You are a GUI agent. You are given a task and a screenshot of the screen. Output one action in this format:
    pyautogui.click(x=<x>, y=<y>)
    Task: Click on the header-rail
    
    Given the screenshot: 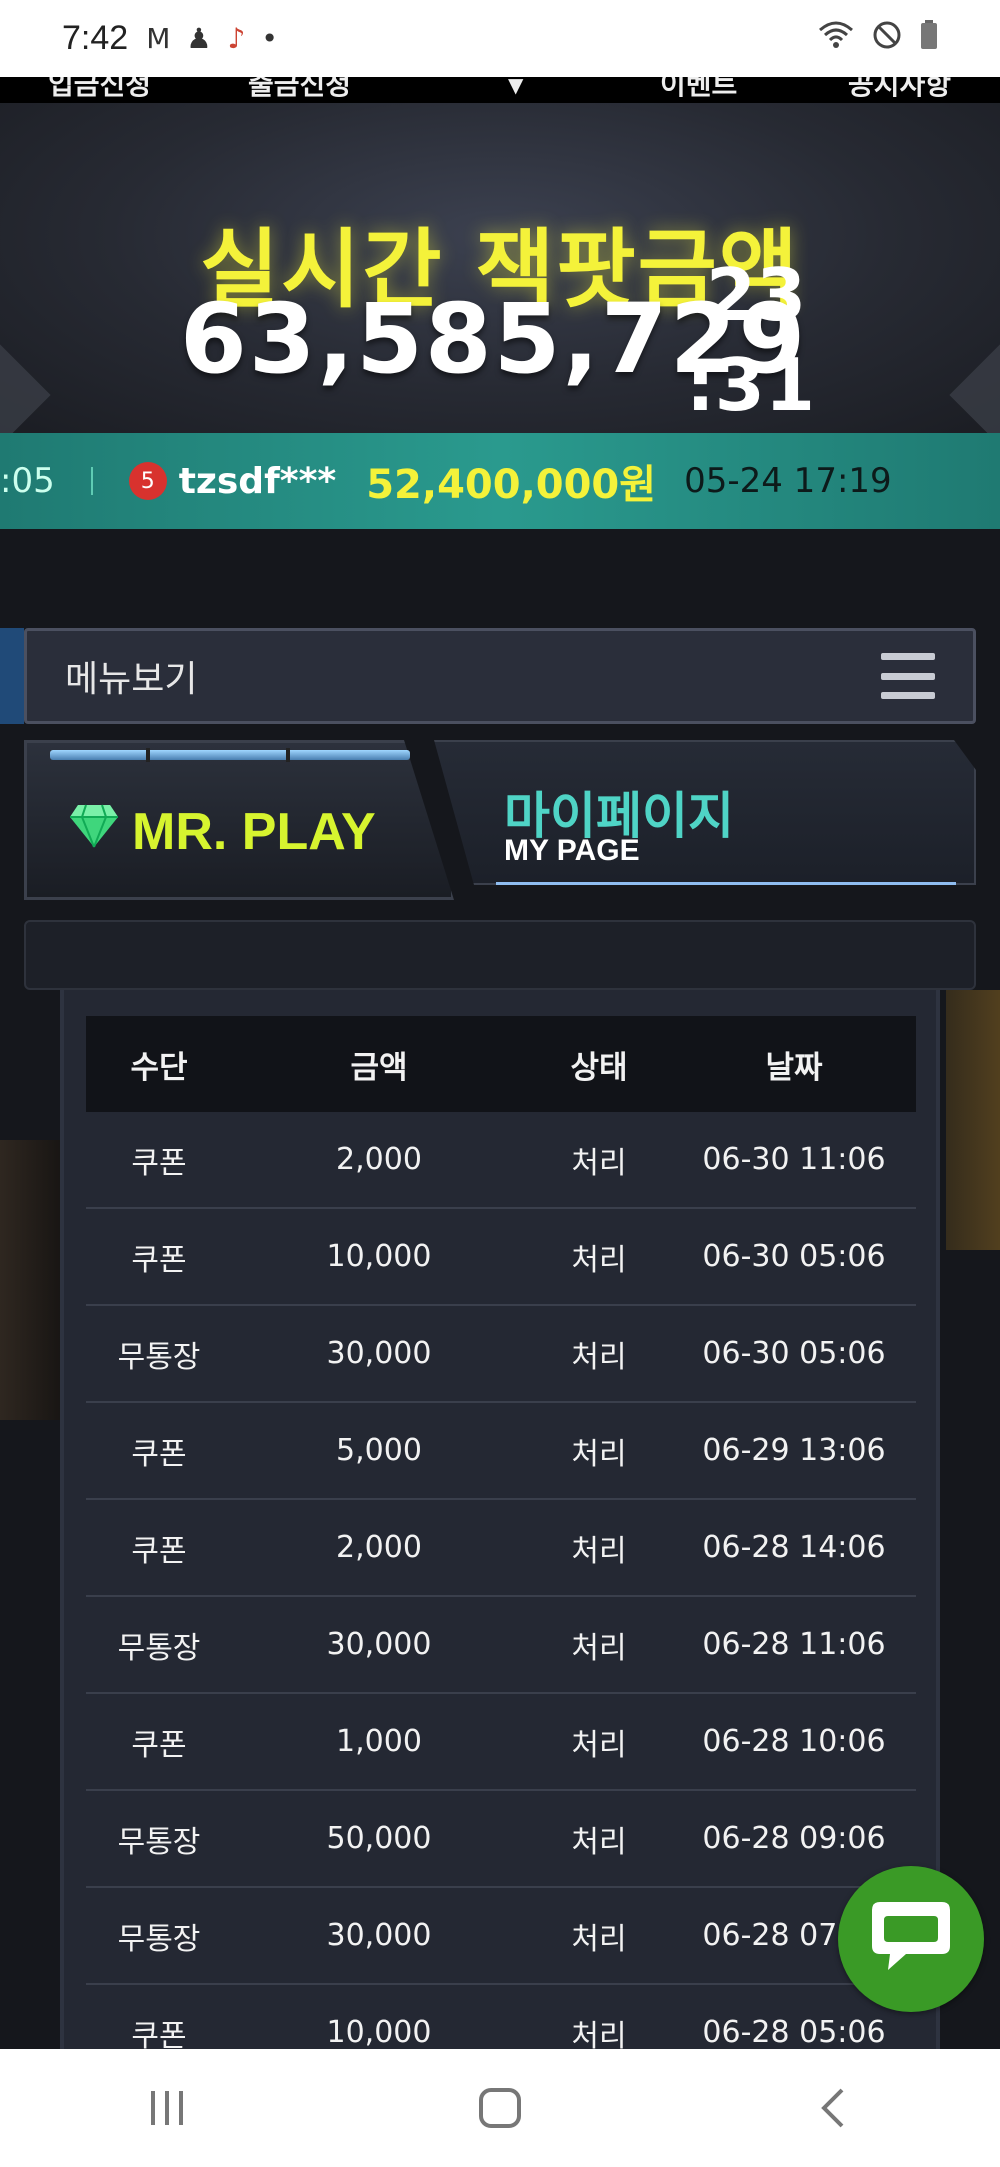 What is the action you would take?
    pyautogui.click(x=230, y=755)
    